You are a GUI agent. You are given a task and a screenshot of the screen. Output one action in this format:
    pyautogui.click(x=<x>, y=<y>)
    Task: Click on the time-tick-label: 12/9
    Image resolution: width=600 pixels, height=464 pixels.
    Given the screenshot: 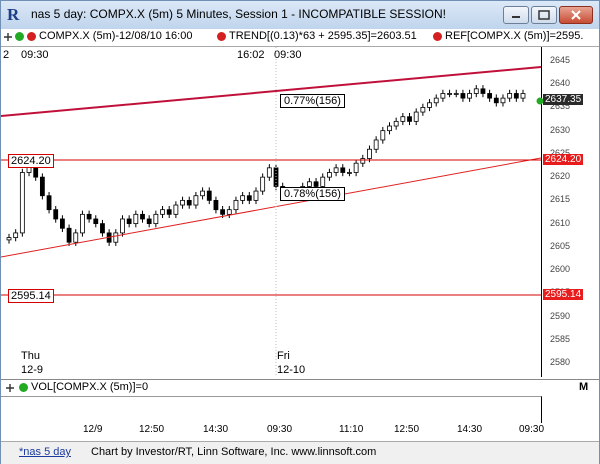 What is the action you would take?
    pyautogui.click(x=93, y=429)
    